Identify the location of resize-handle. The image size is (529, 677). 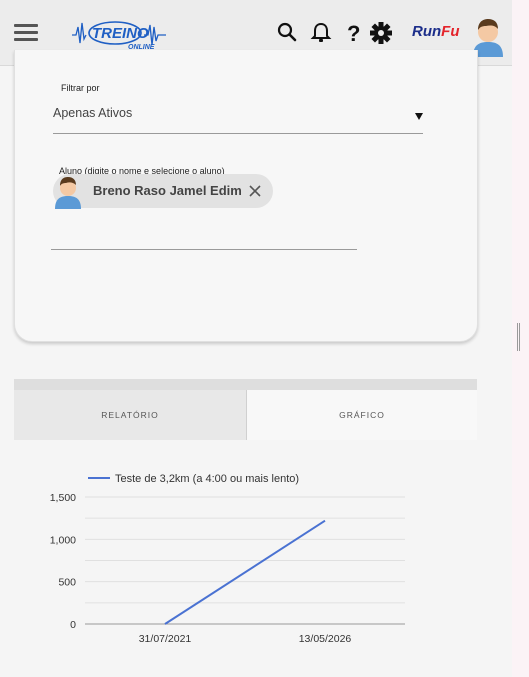
(518, 337).